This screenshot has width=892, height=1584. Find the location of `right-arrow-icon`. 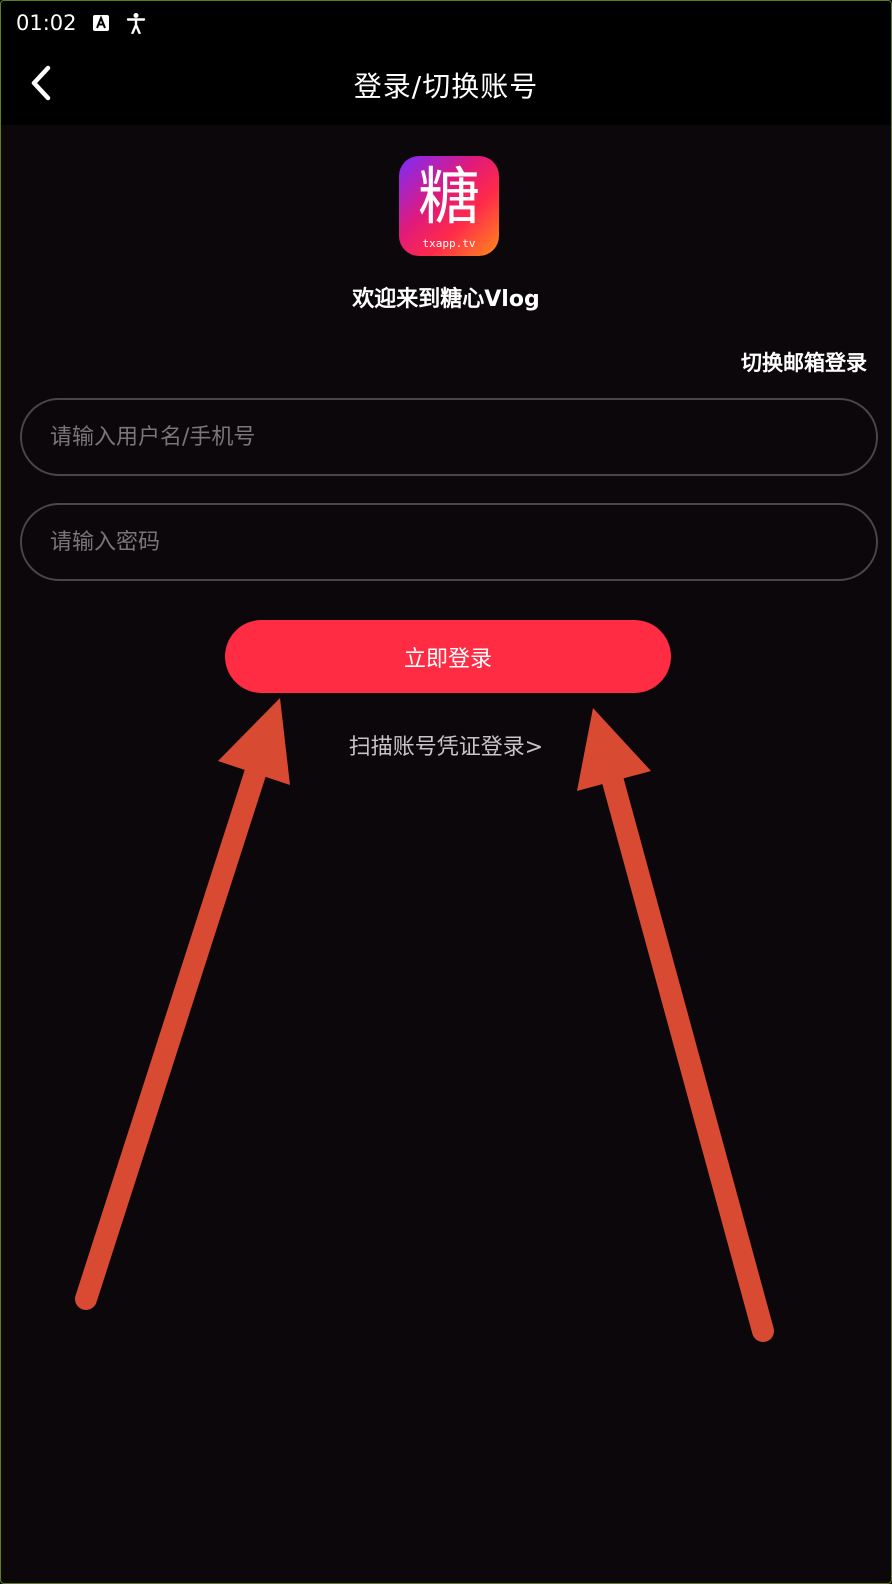

right-arrow-icon is located at coordinates (675, 1025).